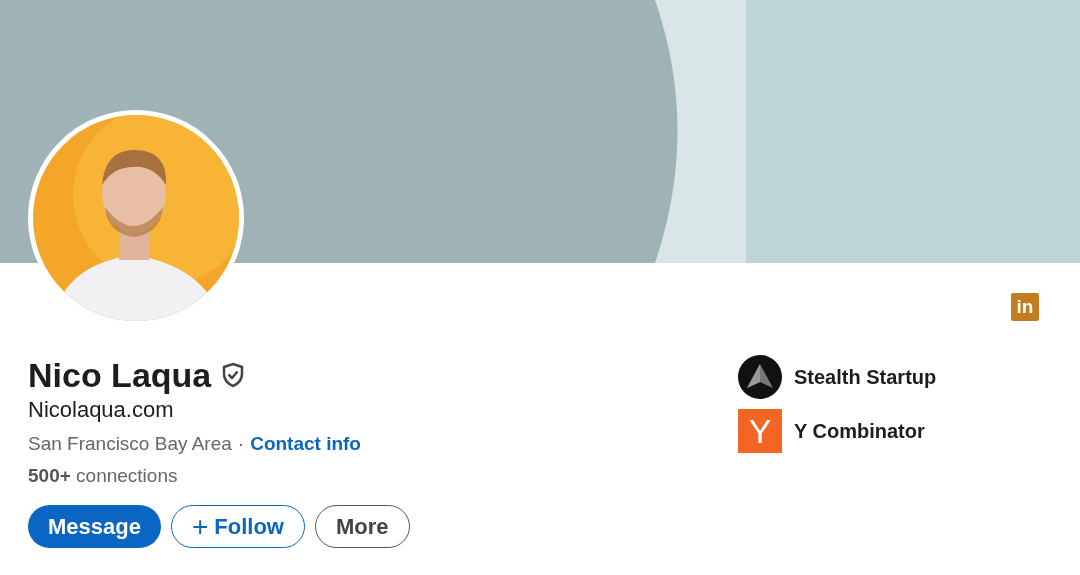  What do you see at coordinates (865, 377) in the screenshot?
I see `company-name: Stealth Startup` at bounding box center [865, 377].